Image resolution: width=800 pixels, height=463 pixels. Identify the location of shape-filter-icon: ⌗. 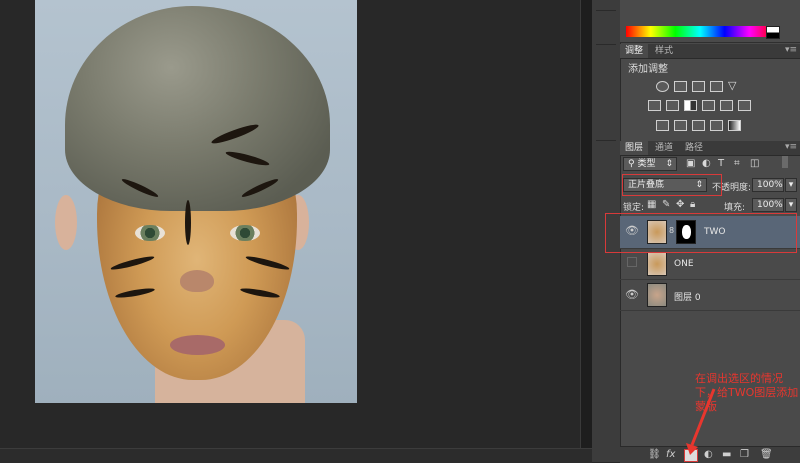
(737, 164).